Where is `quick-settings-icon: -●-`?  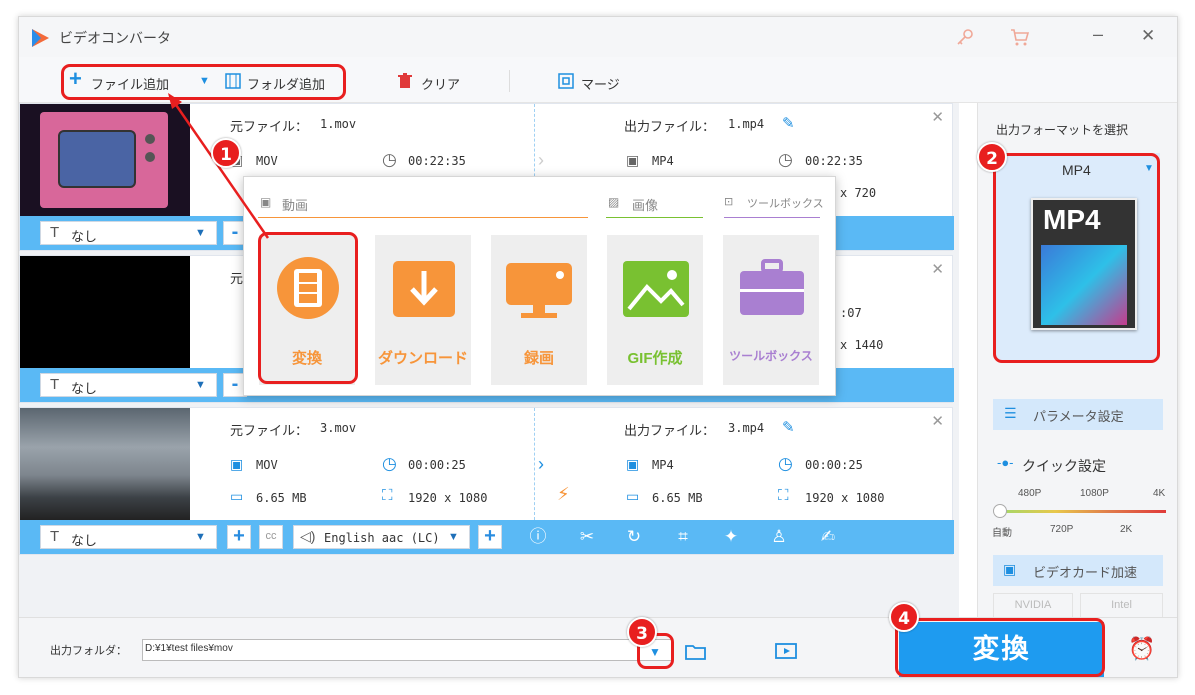
quick-settings-icon: -●- is located at coordinates (1005, 462).